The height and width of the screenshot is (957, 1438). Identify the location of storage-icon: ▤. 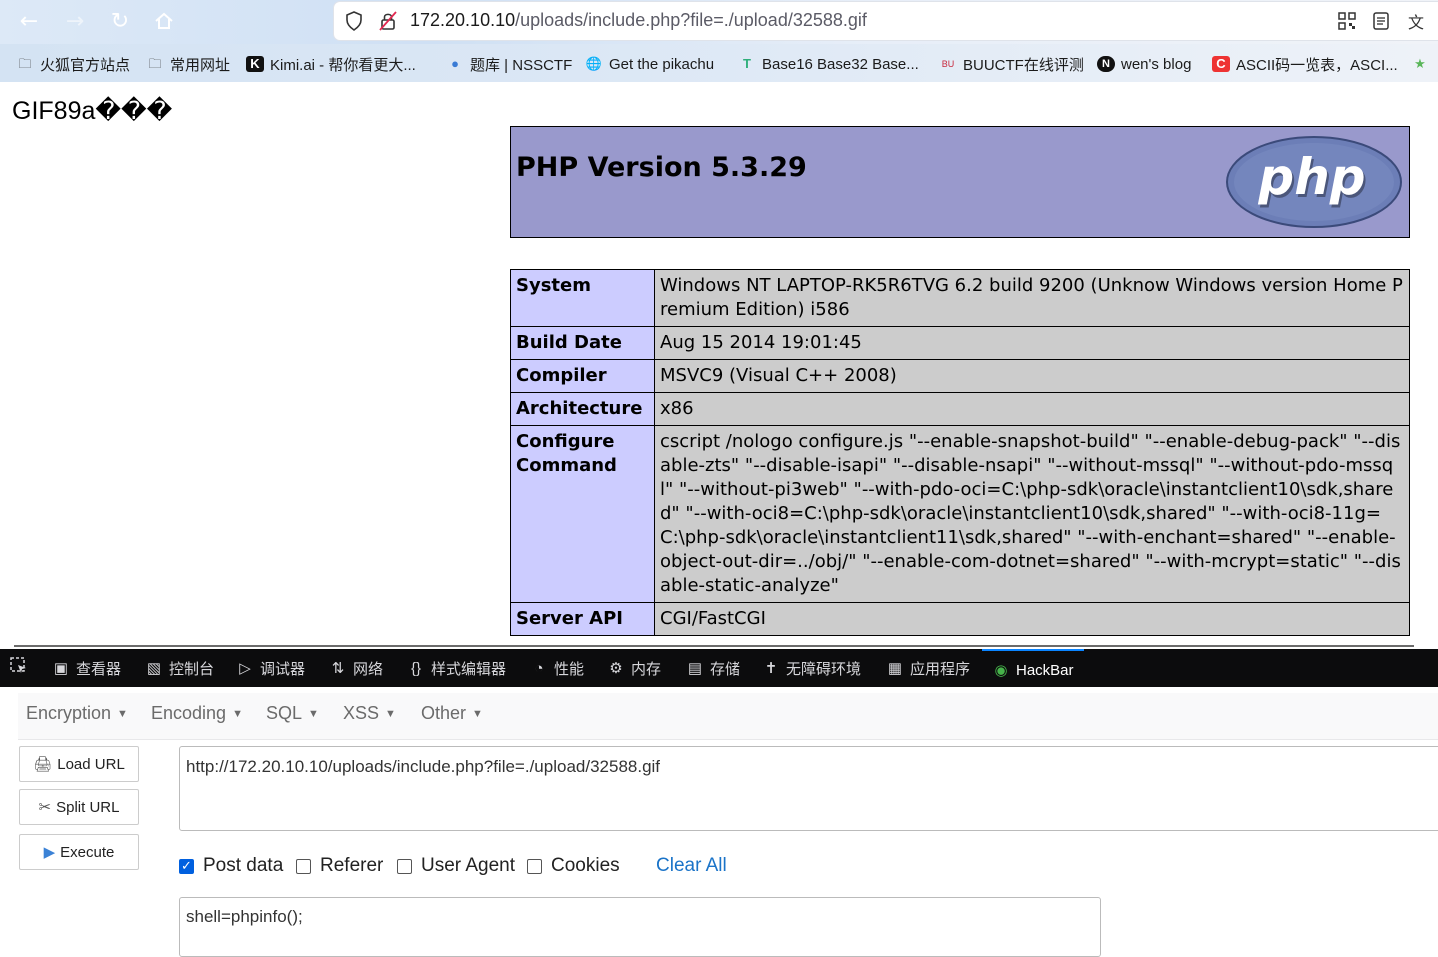
(695, 668).